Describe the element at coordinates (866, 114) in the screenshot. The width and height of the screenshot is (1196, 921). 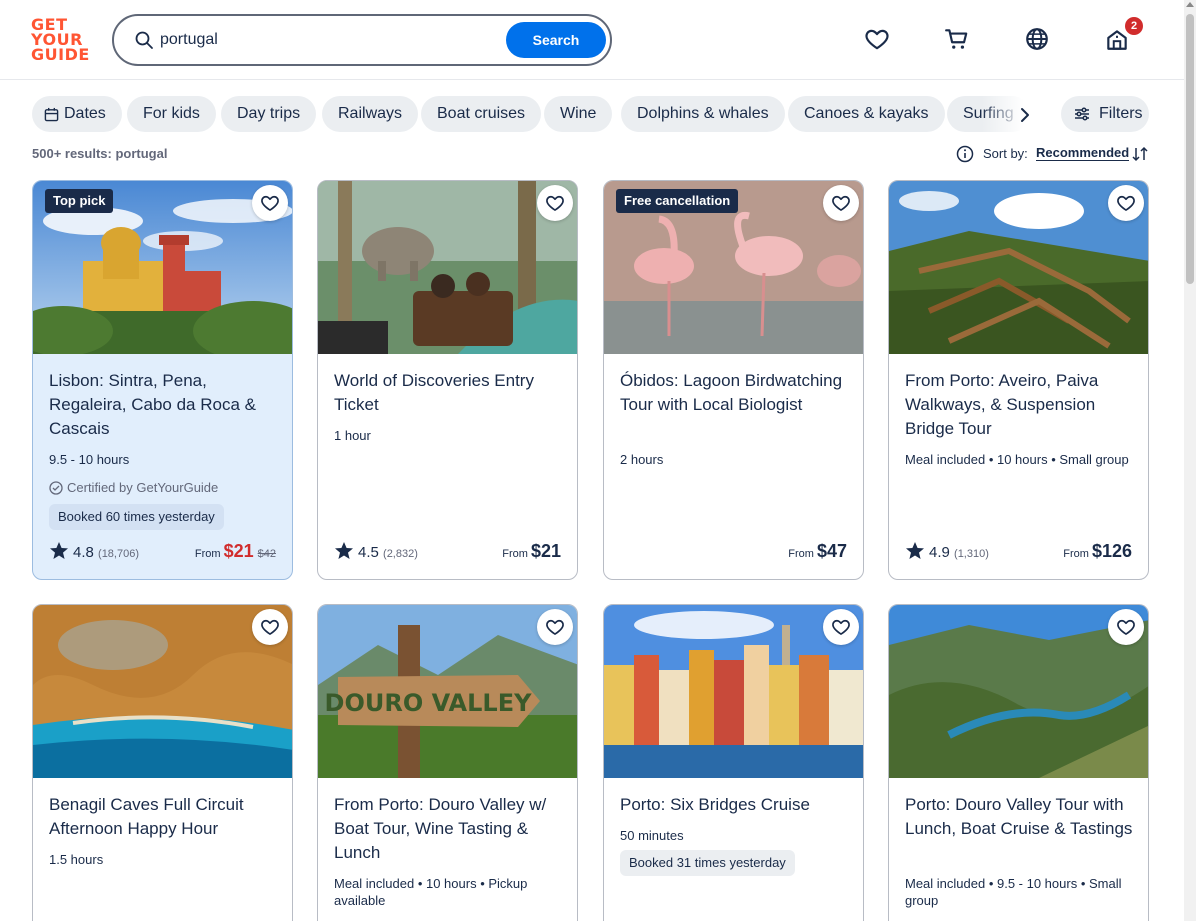
I see `chip-canoes-kayaks: Canoes & kayaks` at that location.